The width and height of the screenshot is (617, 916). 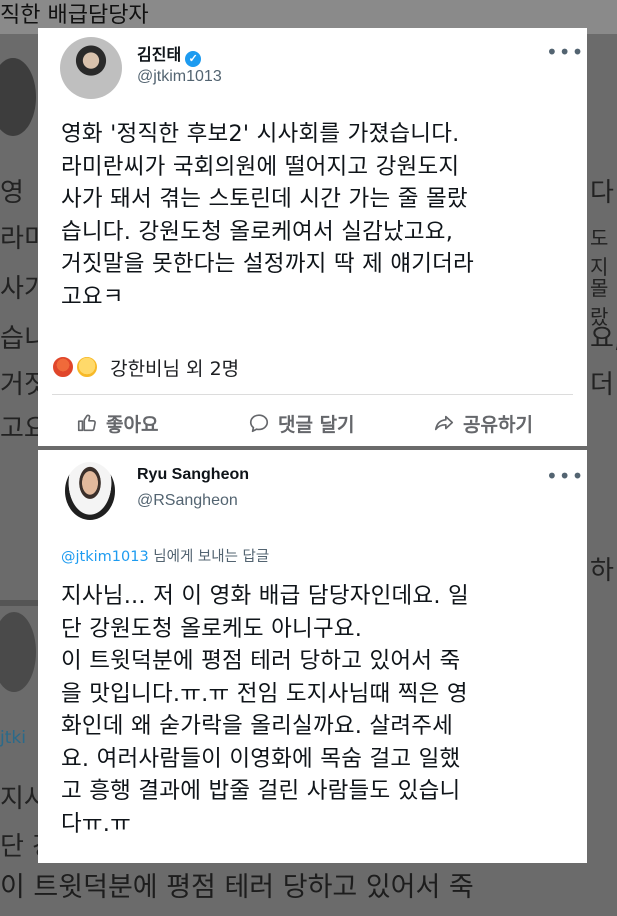 What do you see at coordinates (261, 661) in the screenshot?
I see `tweet-line: 이 트윗덕분에 평점 테러 당하고 있어서 죽` at bounding box center [261, 661].